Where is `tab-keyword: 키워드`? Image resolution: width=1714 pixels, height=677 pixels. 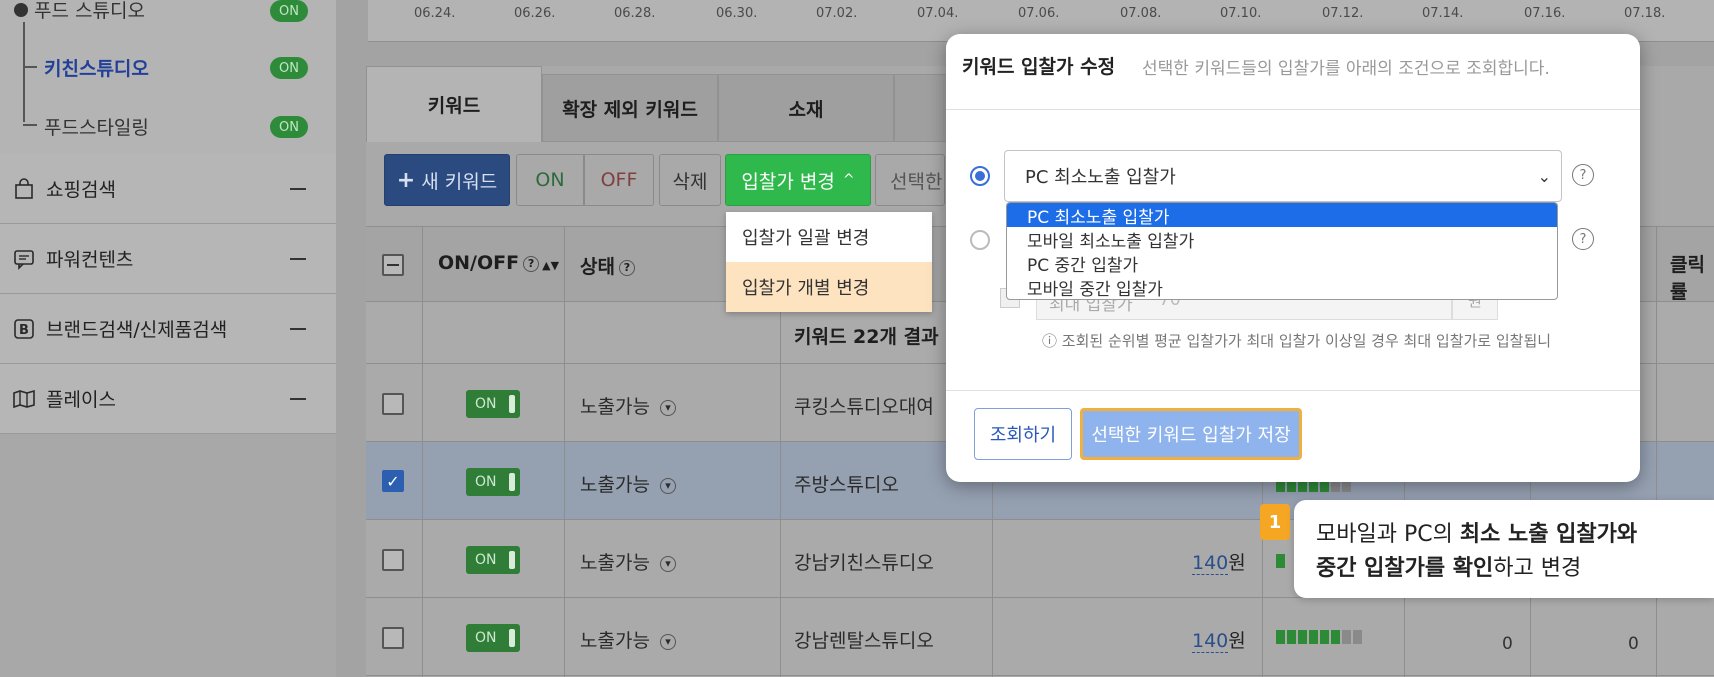
tab-keyword: 키워드 is located at coordinates (454, 104).